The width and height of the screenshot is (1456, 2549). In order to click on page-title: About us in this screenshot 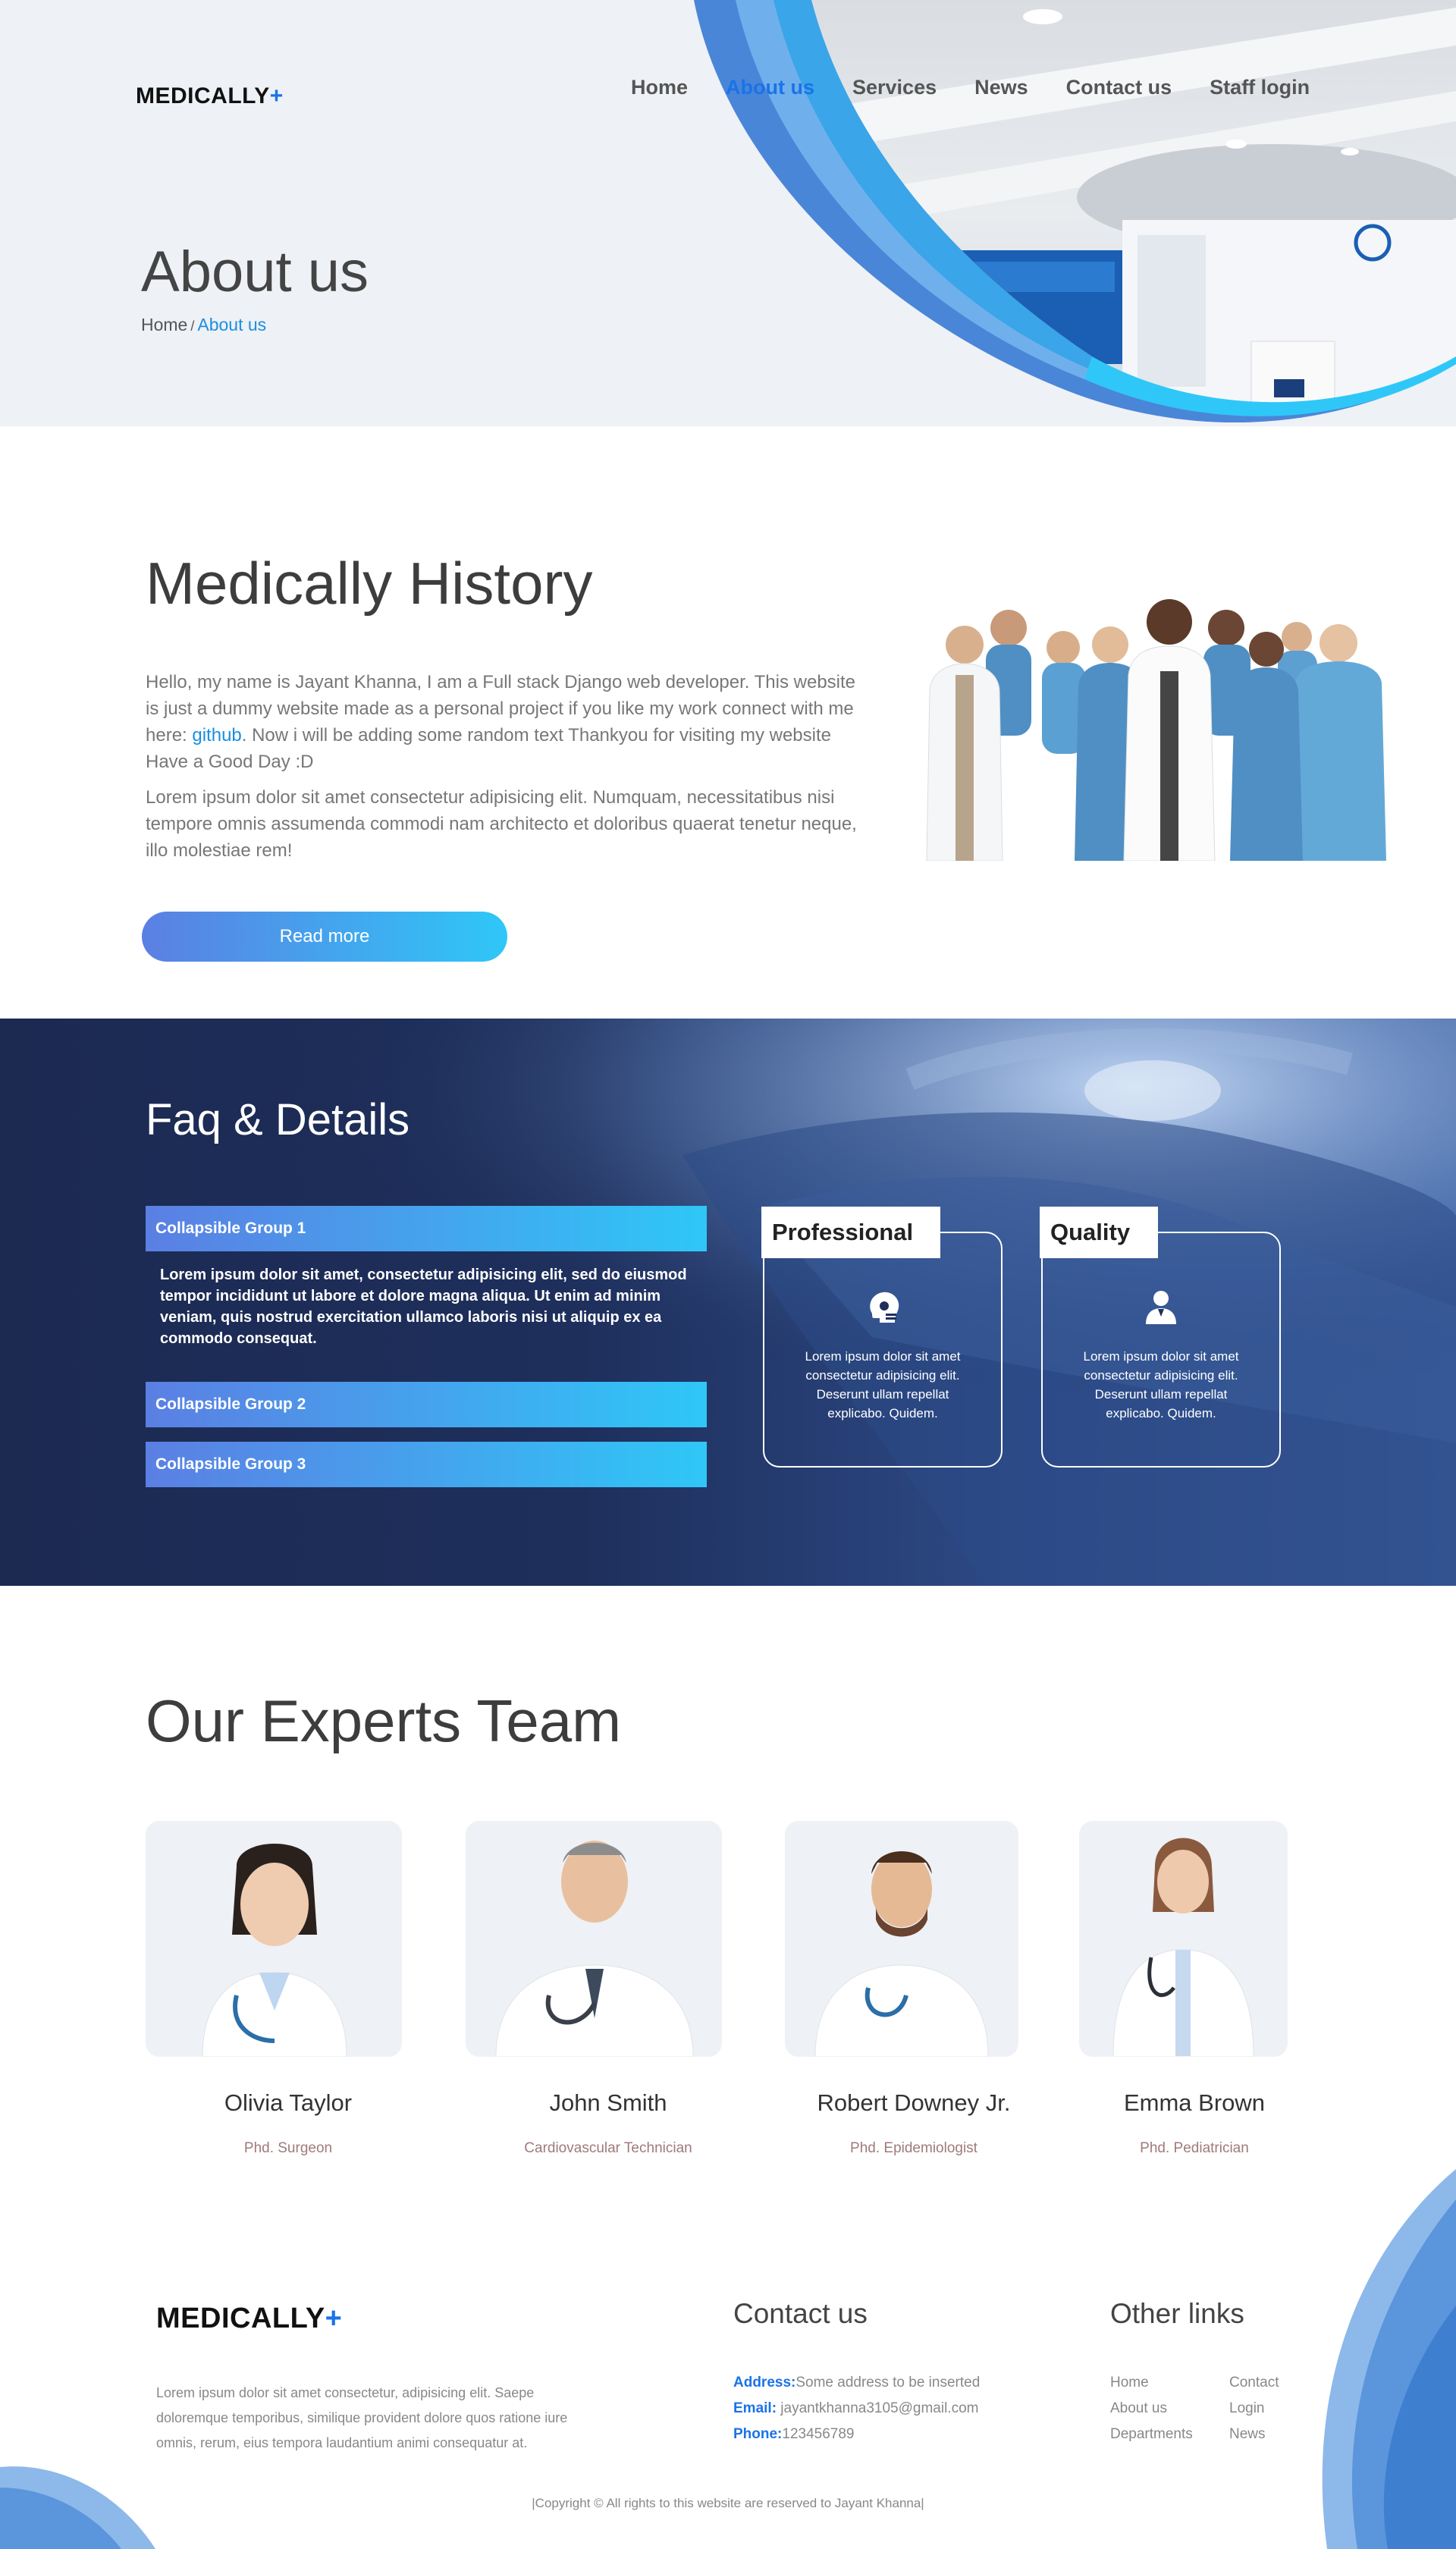, I will do `click(255, 272)`.